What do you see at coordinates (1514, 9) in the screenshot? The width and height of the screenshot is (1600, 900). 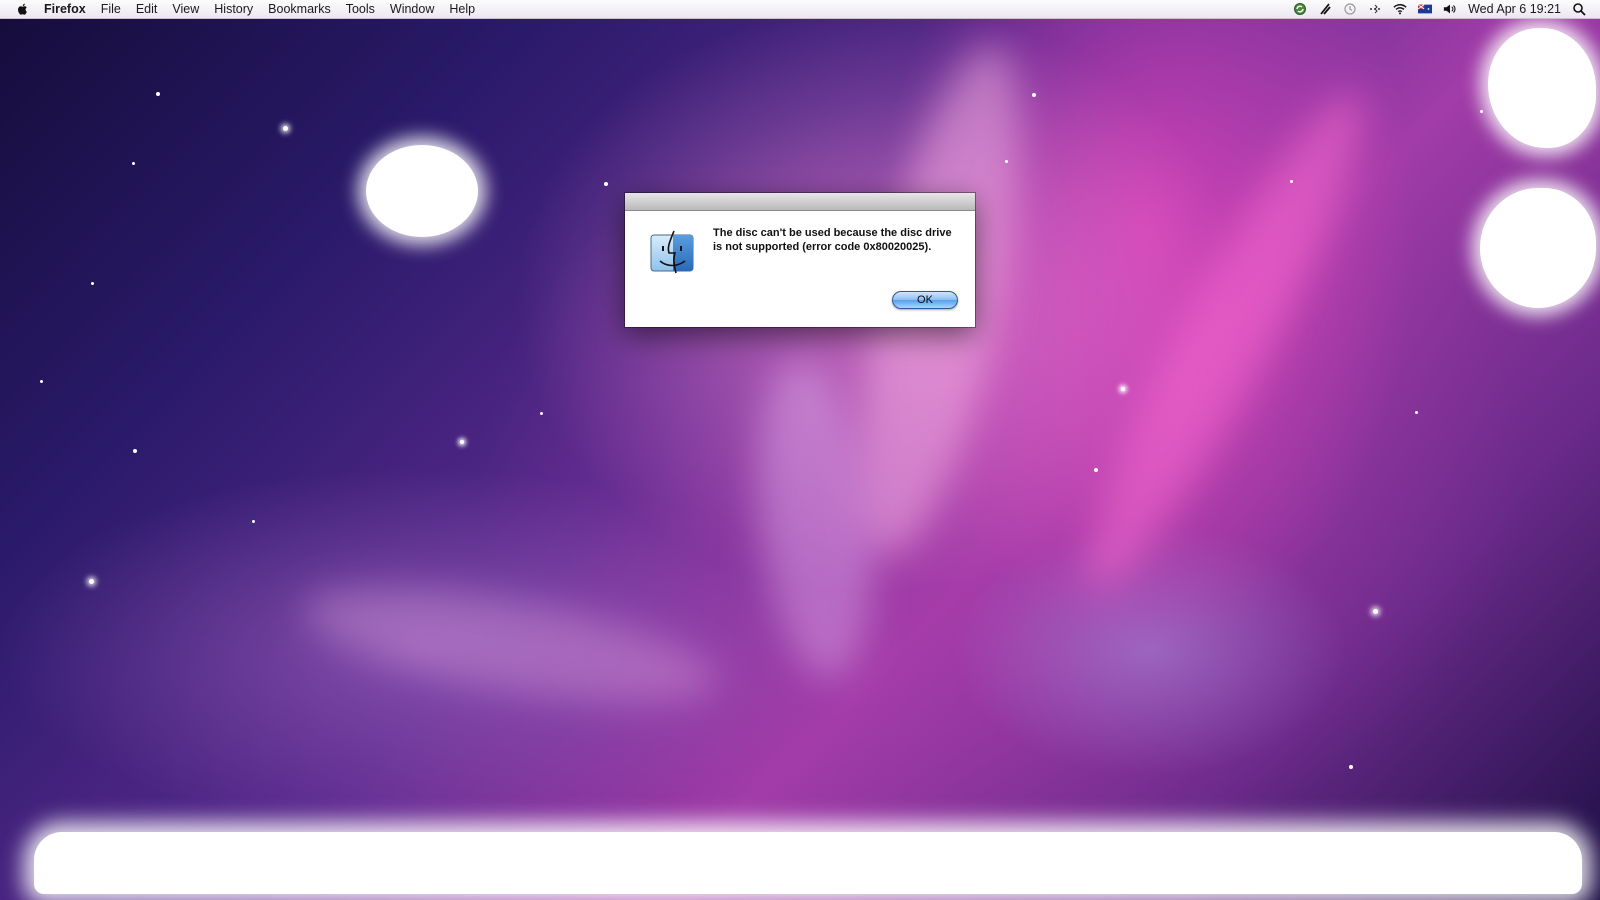 I see `menubar-clock: Wed Apr 6 19:21` at bounding box center [1514, 9].